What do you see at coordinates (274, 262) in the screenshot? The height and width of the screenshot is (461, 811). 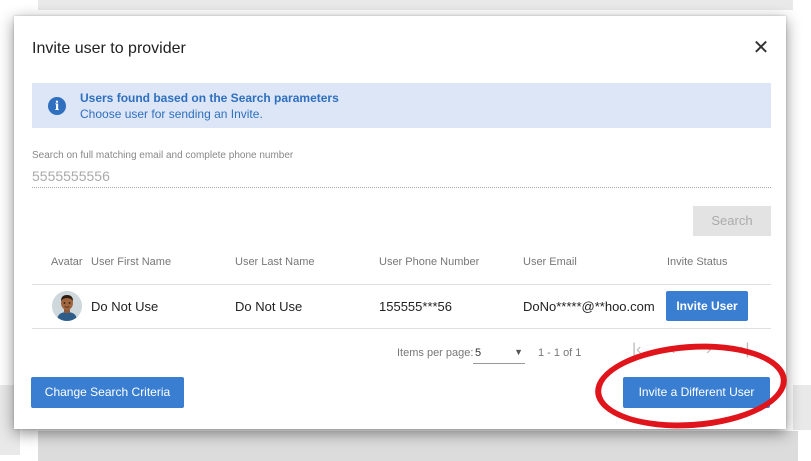 I see `column-header-last-name: User Last Name` at bounding box center [274, 262].